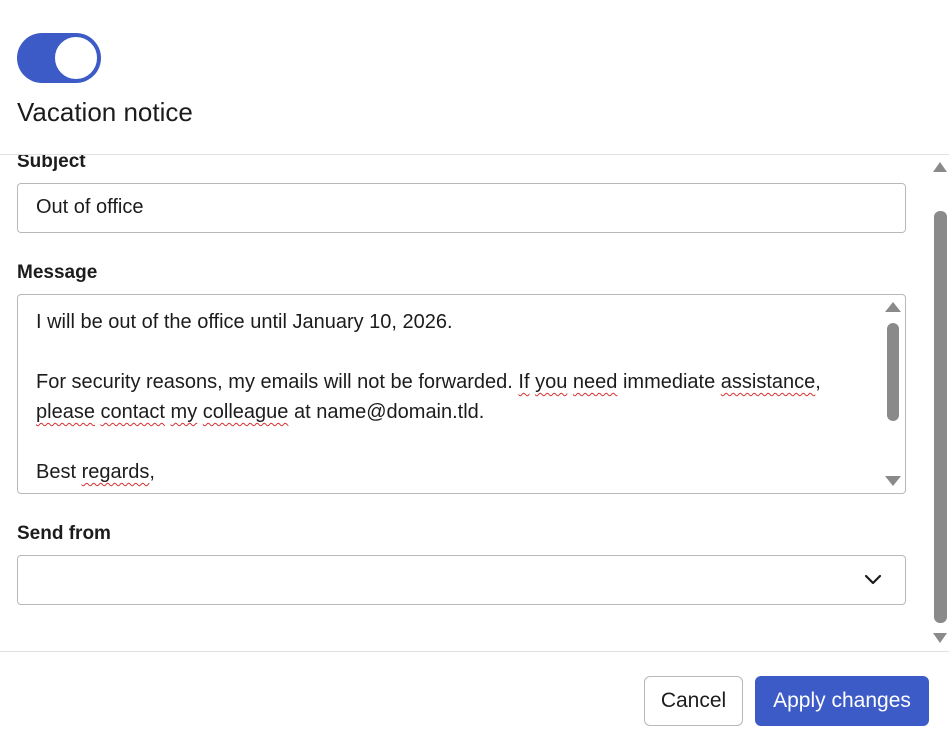 This screenshot has height=745, width=949. Describe the element at coordinates (461, 208) in the screenshot. I see `subject-input: Out of office` at that location.